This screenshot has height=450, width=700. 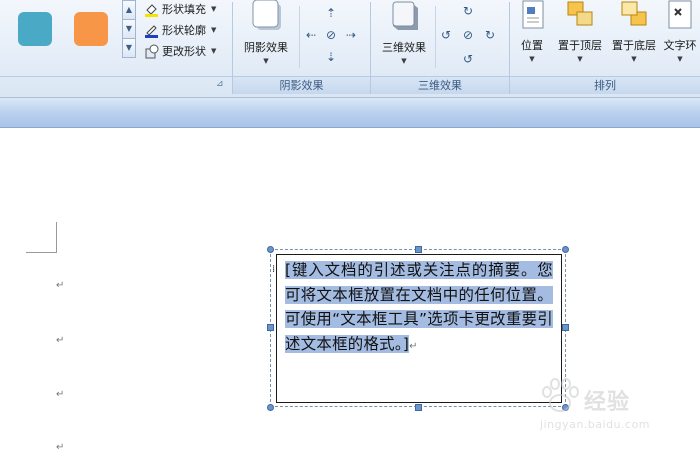 I want to click on shape-styles-group-label, so click(x=116, y=85).